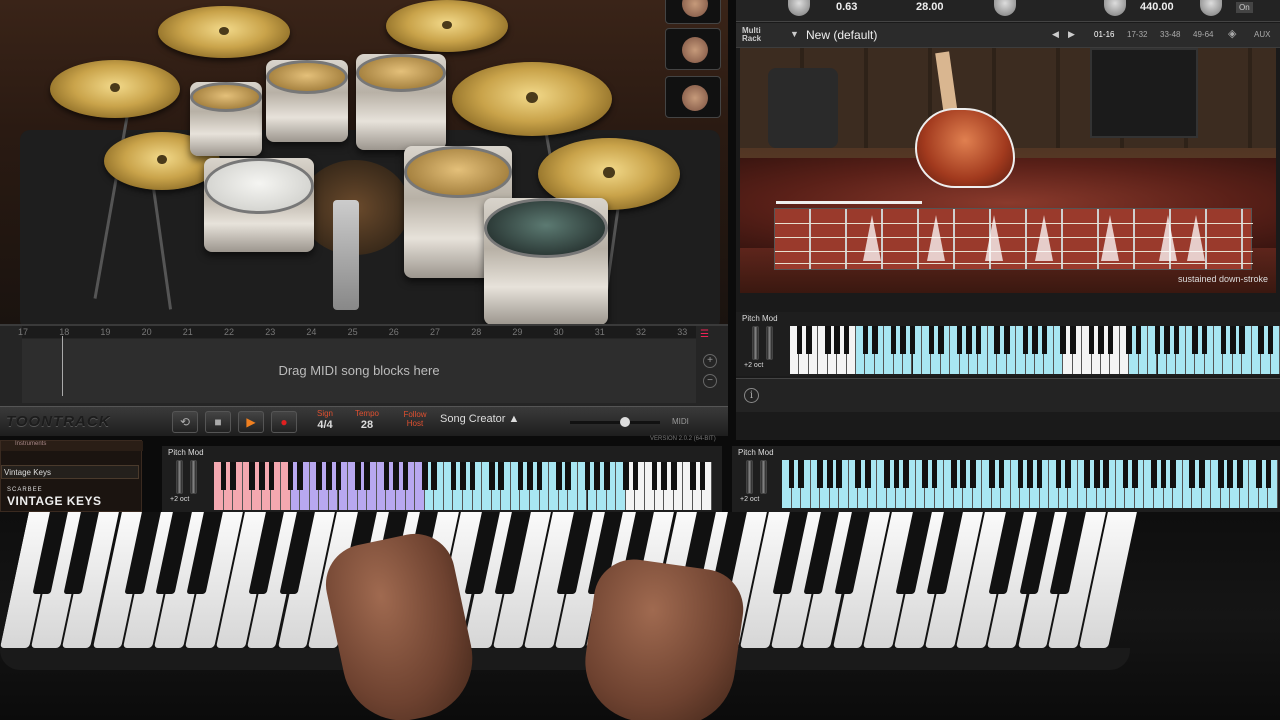 Image resolution: width=1280 pixels, height=720 pixels. Describe the element at coordinates (224, 32) in the screenshot. I see `crash-cymbal-left` at that location.